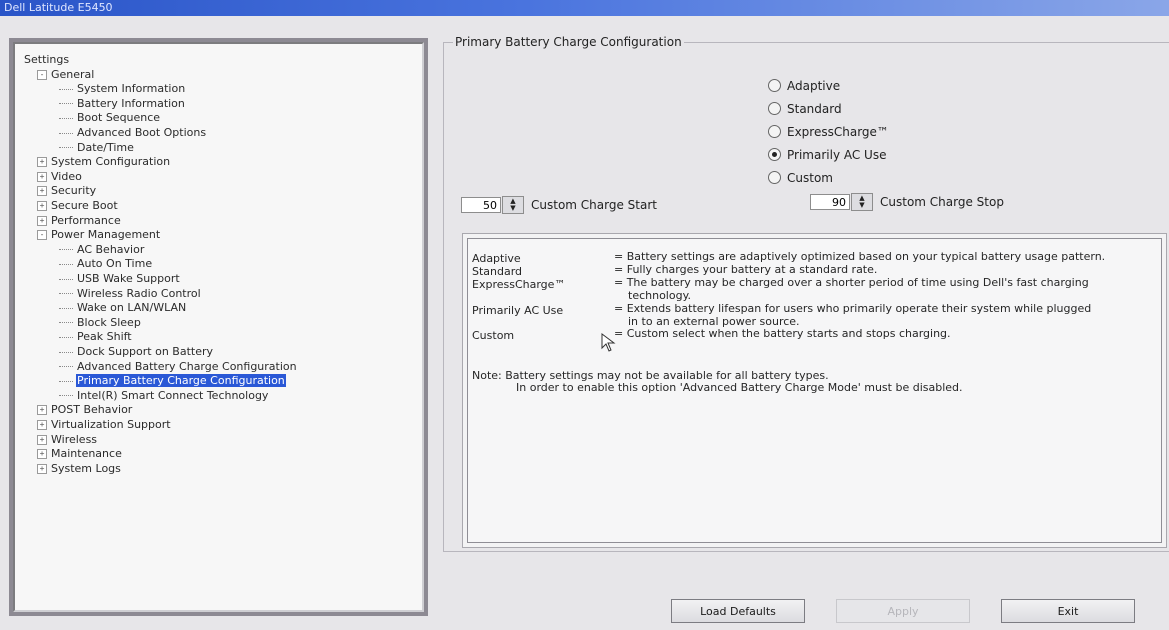  I want to click on tree-item: Wireless Radio Control, so click(130, 294).